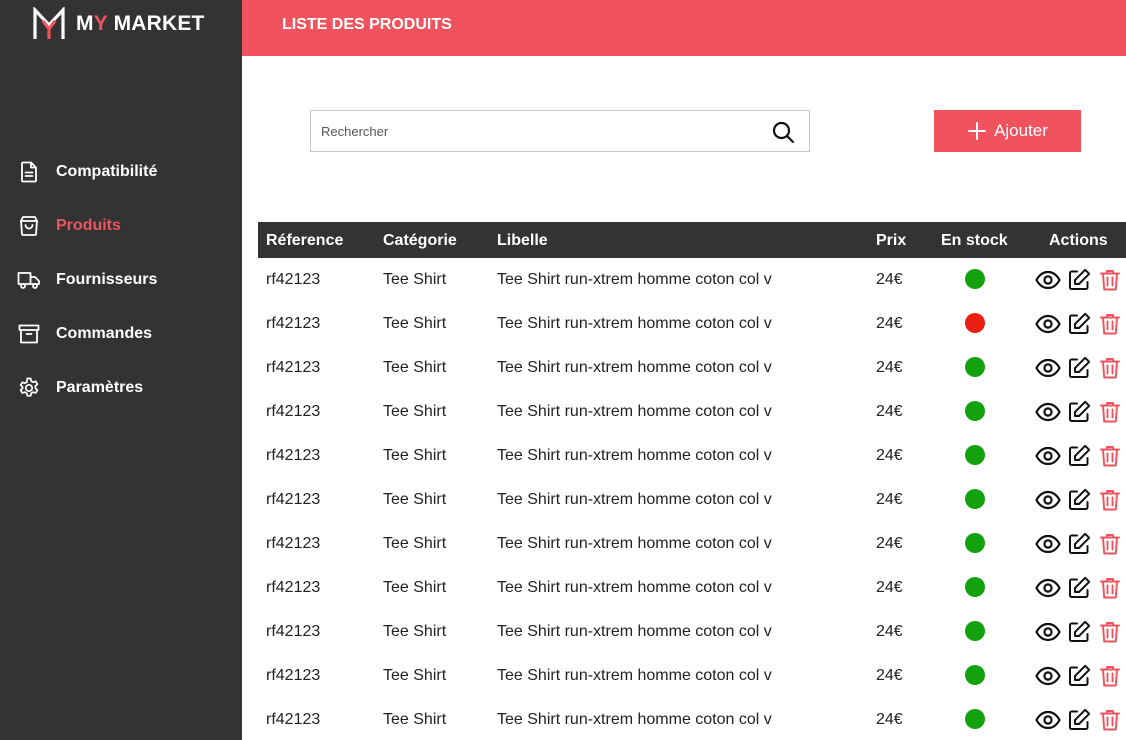 The width and height of the screenshot is (1126, 740). Describe the element at coordinates (420, 241) in the screenshot. I see `column-header-categorie: Catégorie` at that location.